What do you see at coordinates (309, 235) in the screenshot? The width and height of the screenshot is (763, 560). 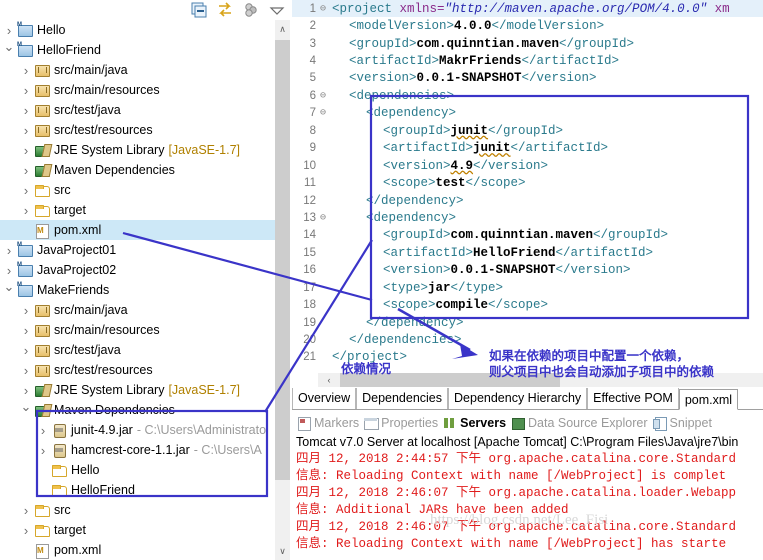 I see `line-number: 14` at bounding box center [309, 235].